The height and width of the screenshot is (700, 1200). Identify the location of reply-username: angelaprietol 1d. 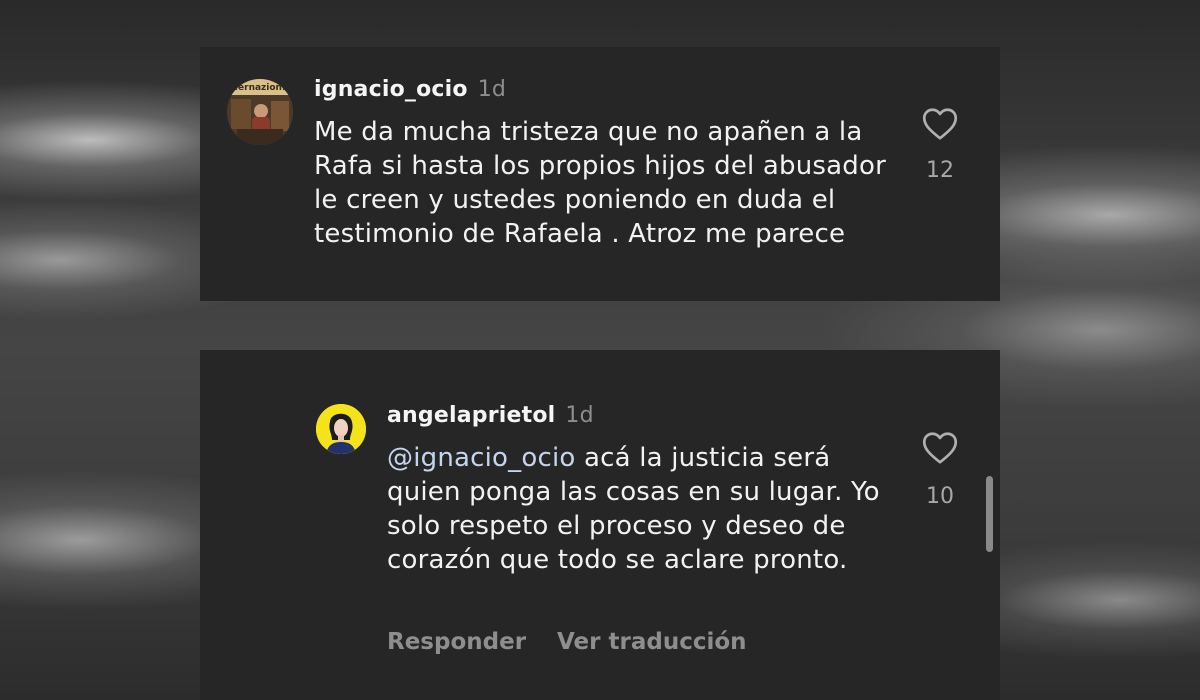
(490, 415).